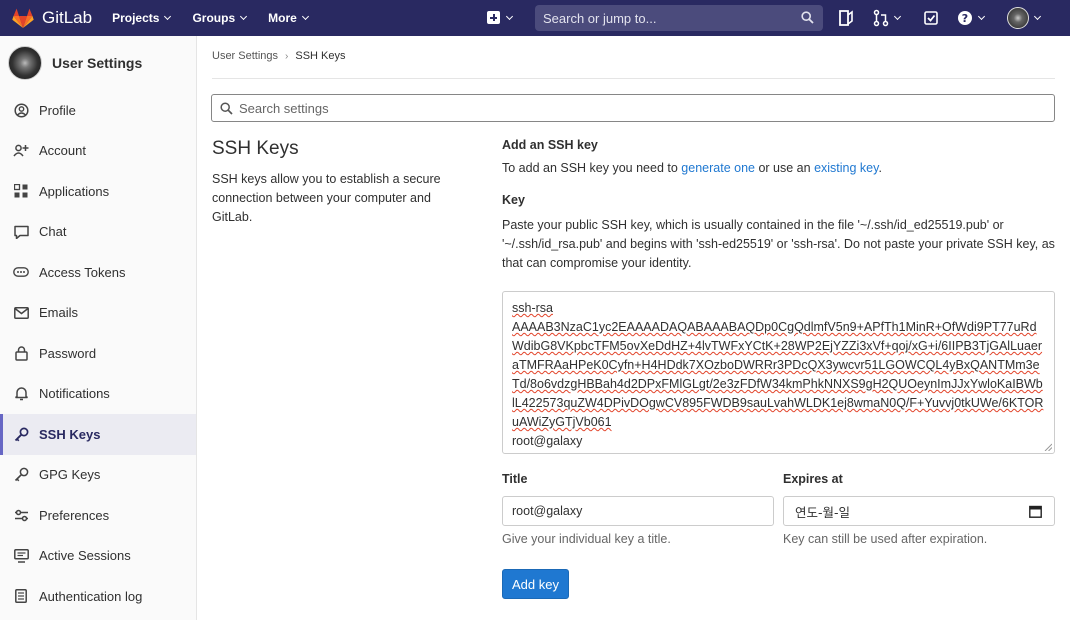  Describe the element at coordinates (98, 63) in the screenshot. I see `sidebar-context-header: User Settings` at that location.